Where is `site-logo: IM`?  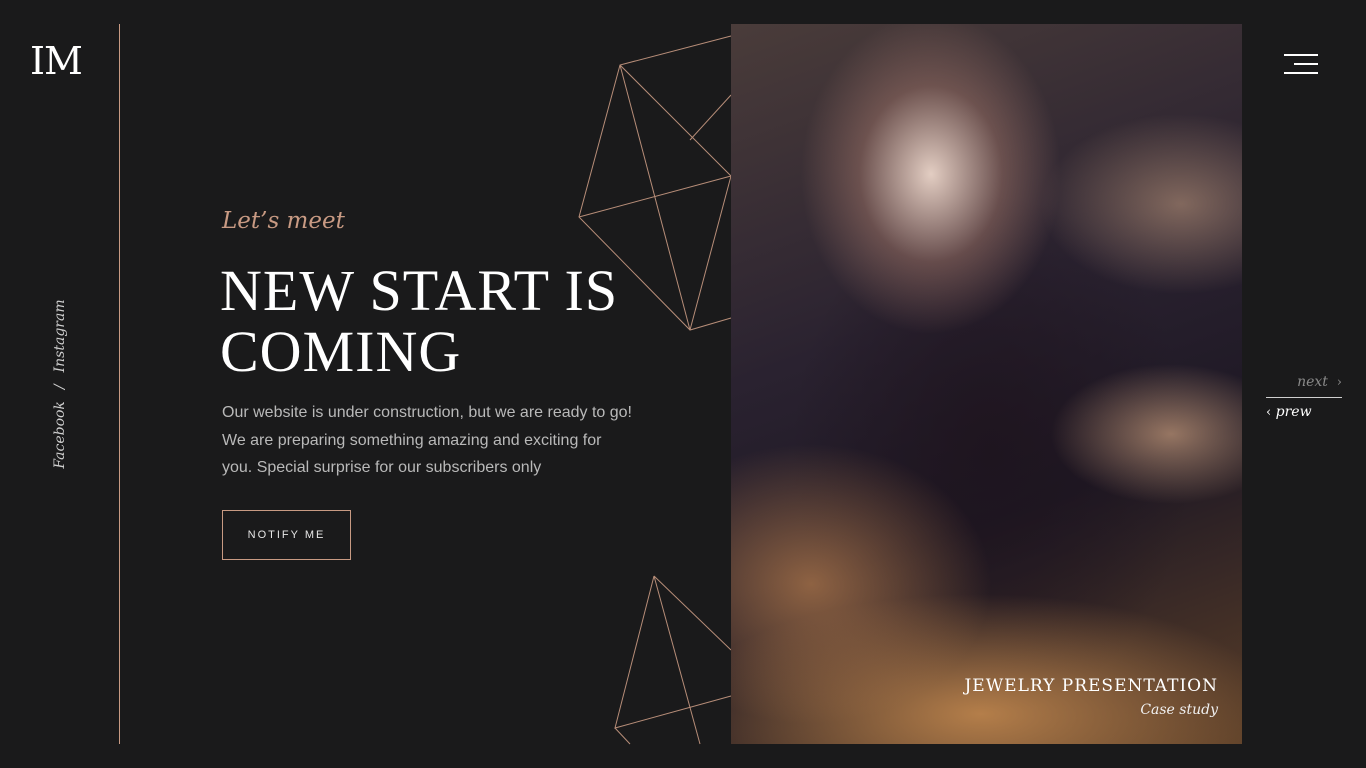 site-logo: IM is located at coordinates (56, 61).